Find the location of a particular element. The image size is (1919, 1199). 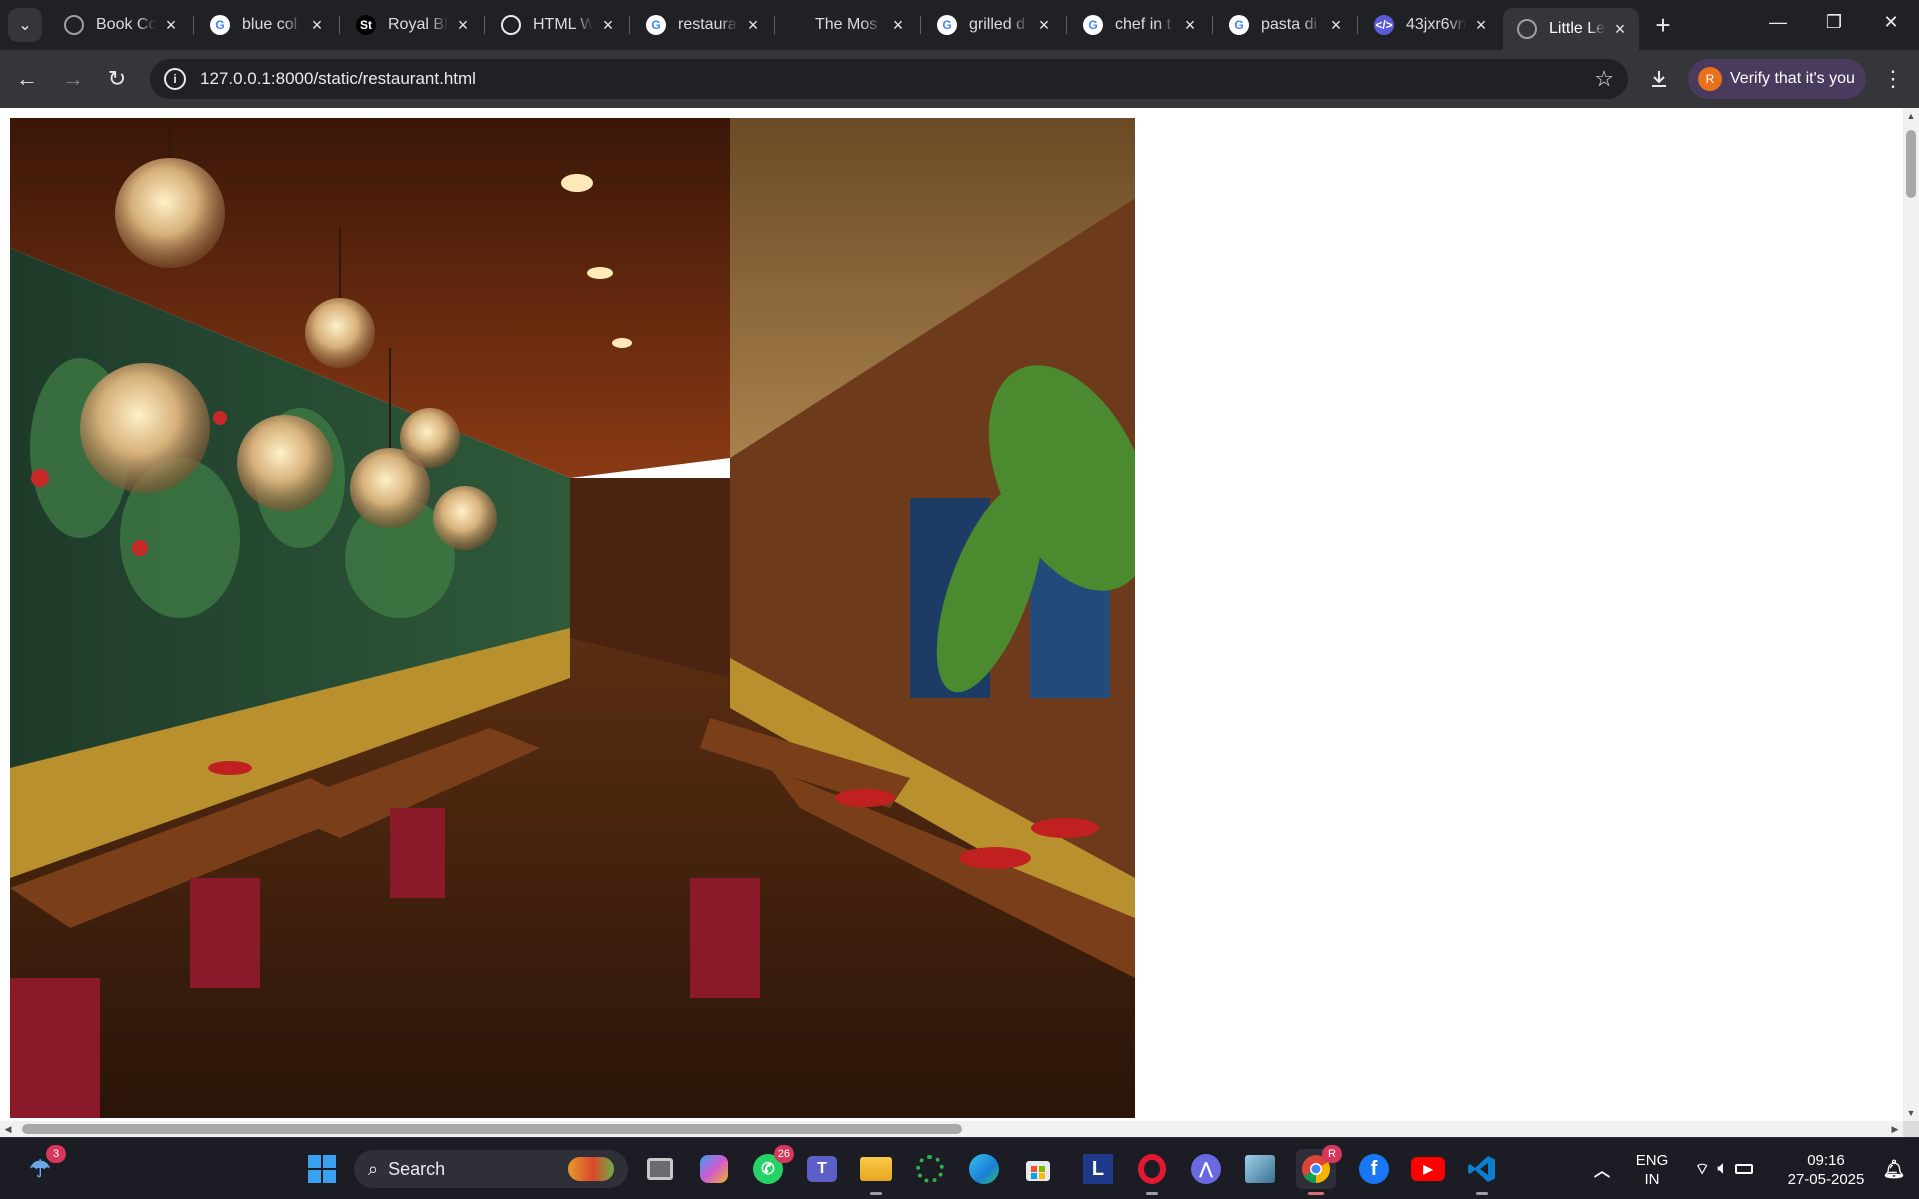

scroll-up-icon: ▲ is located at coordinates (1911, 116).